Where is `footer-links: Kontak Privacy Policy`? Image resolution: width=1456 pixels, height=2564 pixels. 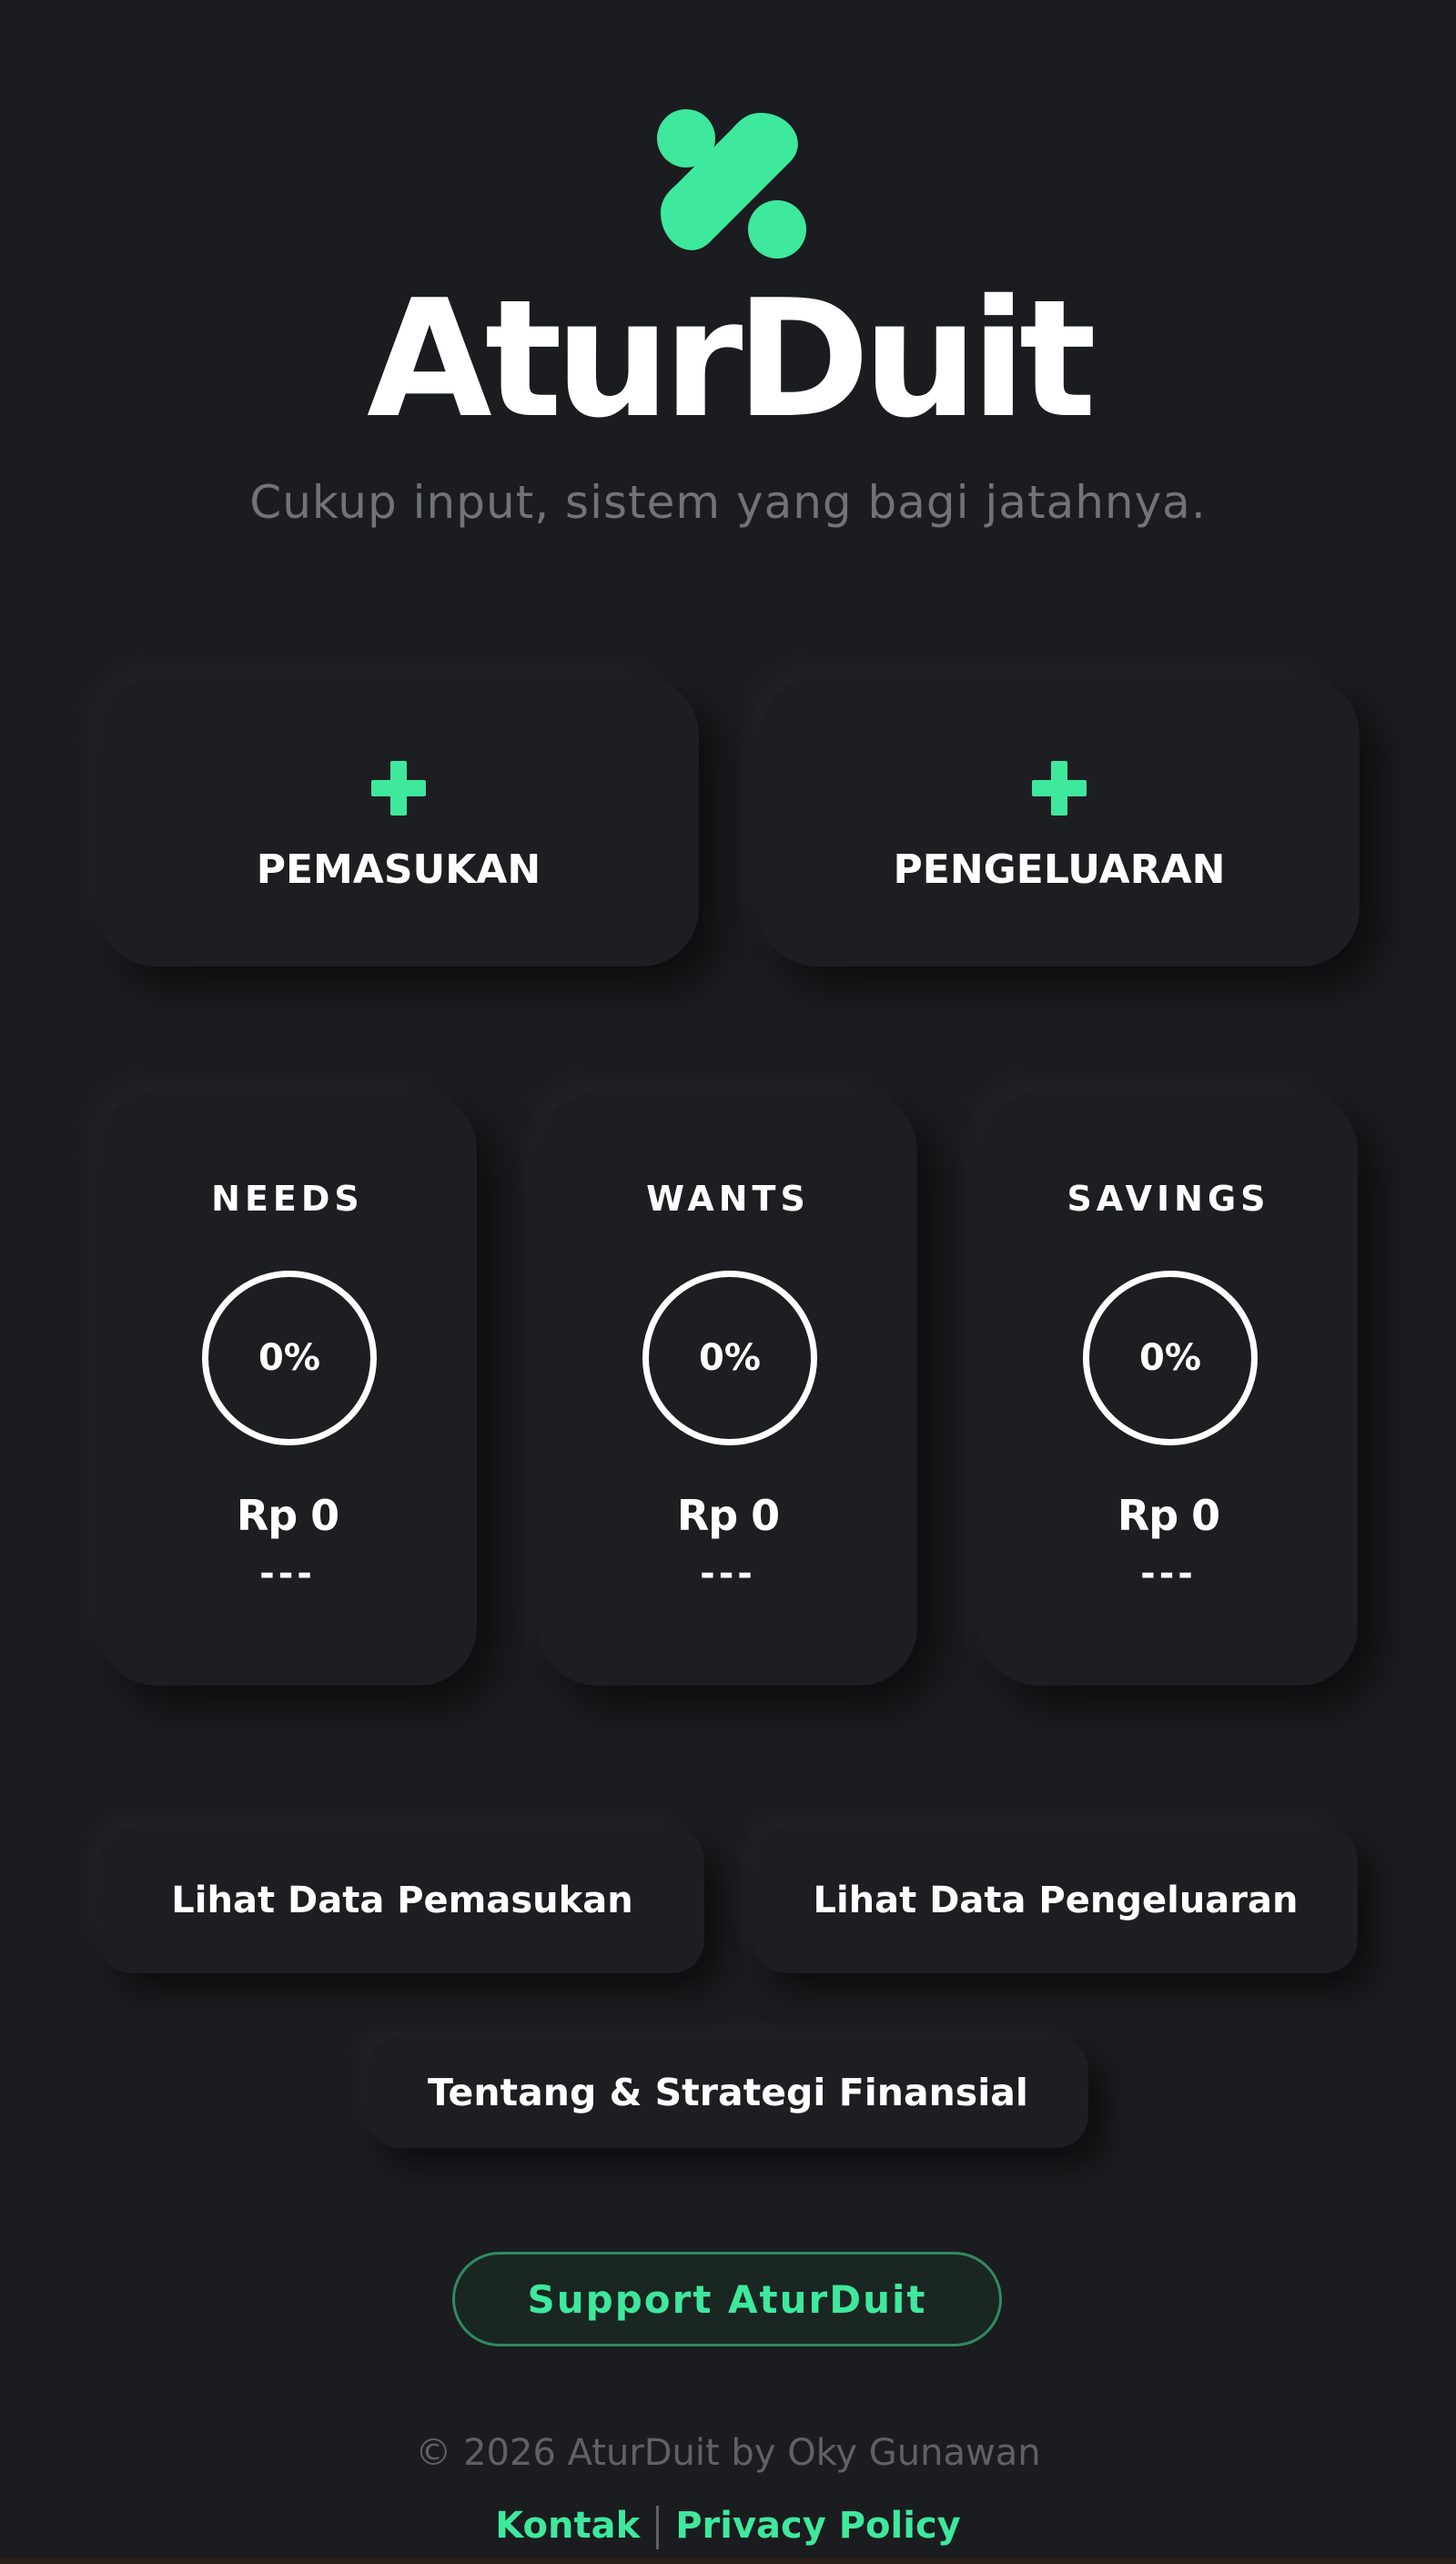 footer-links: Kontak Privacy Policy is located at coordinates (728, 2525).